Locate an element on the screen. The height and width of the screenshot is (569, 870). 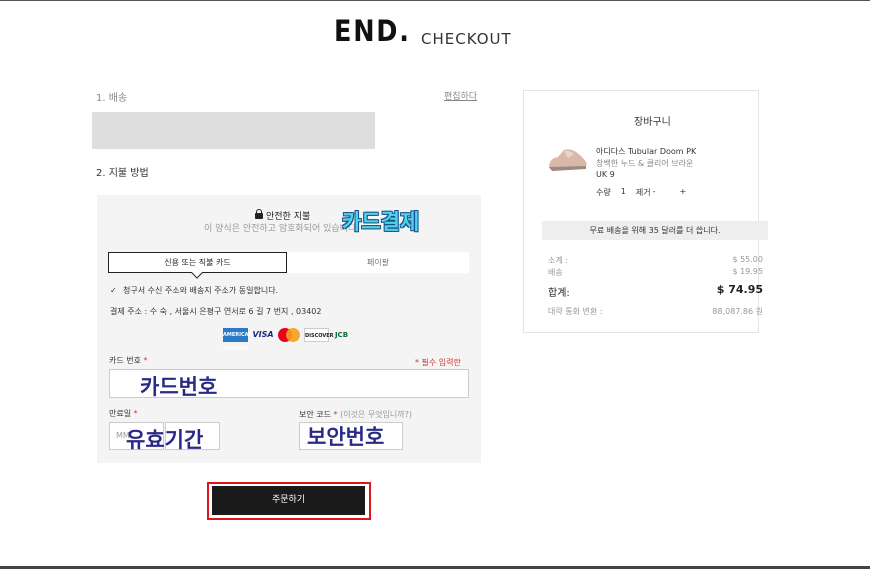
remove-link: 제거 is located at coordinates (643, 192).